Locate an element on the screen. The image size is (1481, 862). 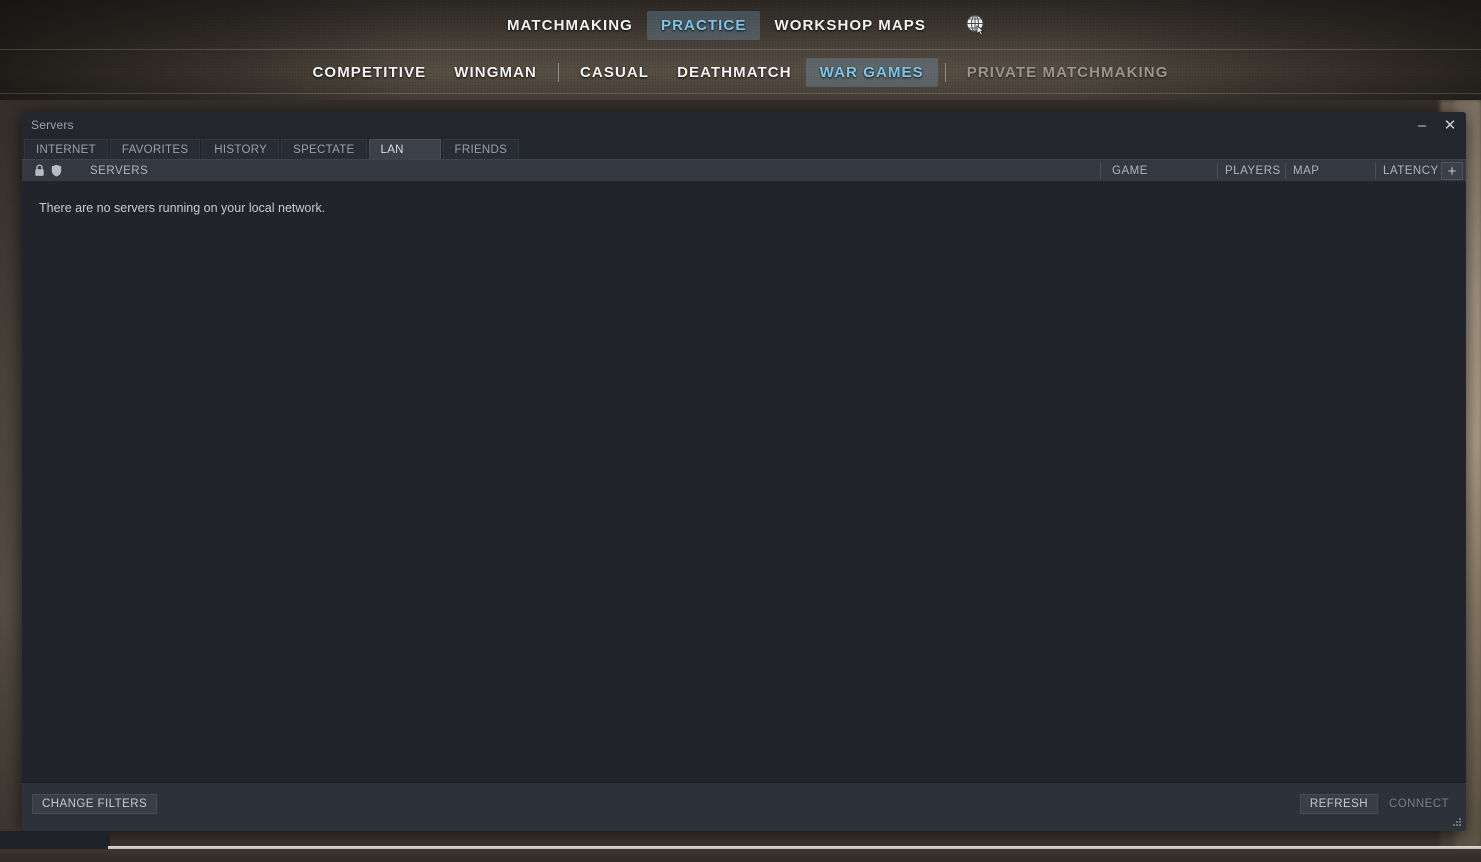
connect-button: CONNECT is located at coordinates (1419, 804).